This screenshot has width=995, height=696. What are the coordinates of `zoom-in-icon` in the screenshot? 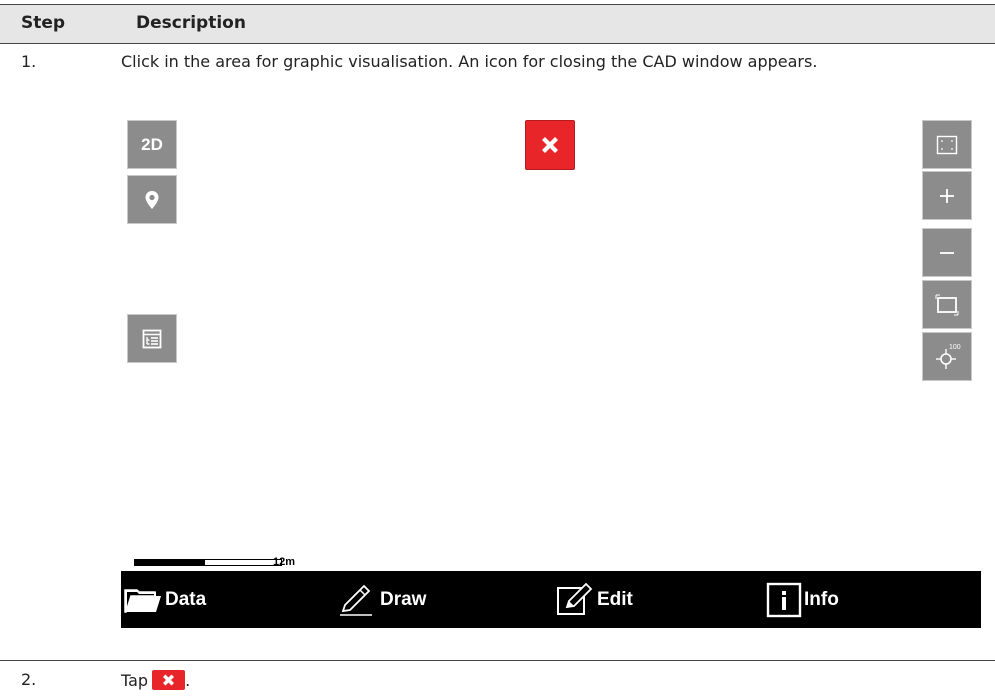 It's located at (947, 195).